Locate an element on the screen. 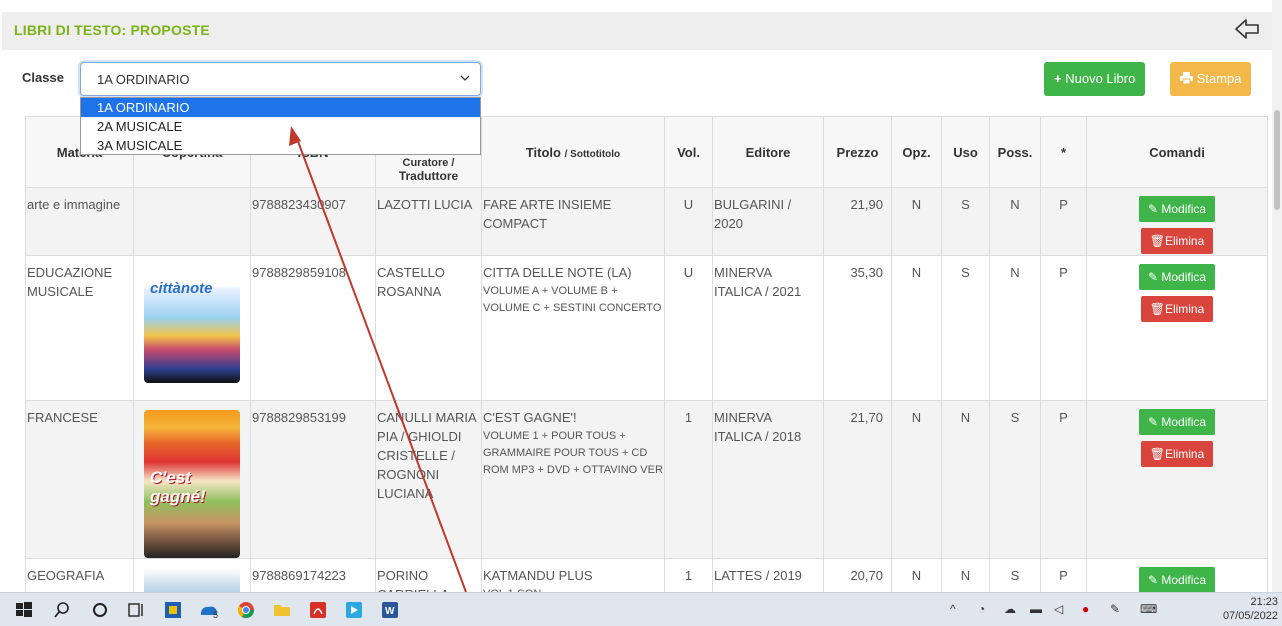 This screenshot has height=626, width=1282. col-header-sottotitolo: / Sottotitolo is located at coordinates (592, 154).